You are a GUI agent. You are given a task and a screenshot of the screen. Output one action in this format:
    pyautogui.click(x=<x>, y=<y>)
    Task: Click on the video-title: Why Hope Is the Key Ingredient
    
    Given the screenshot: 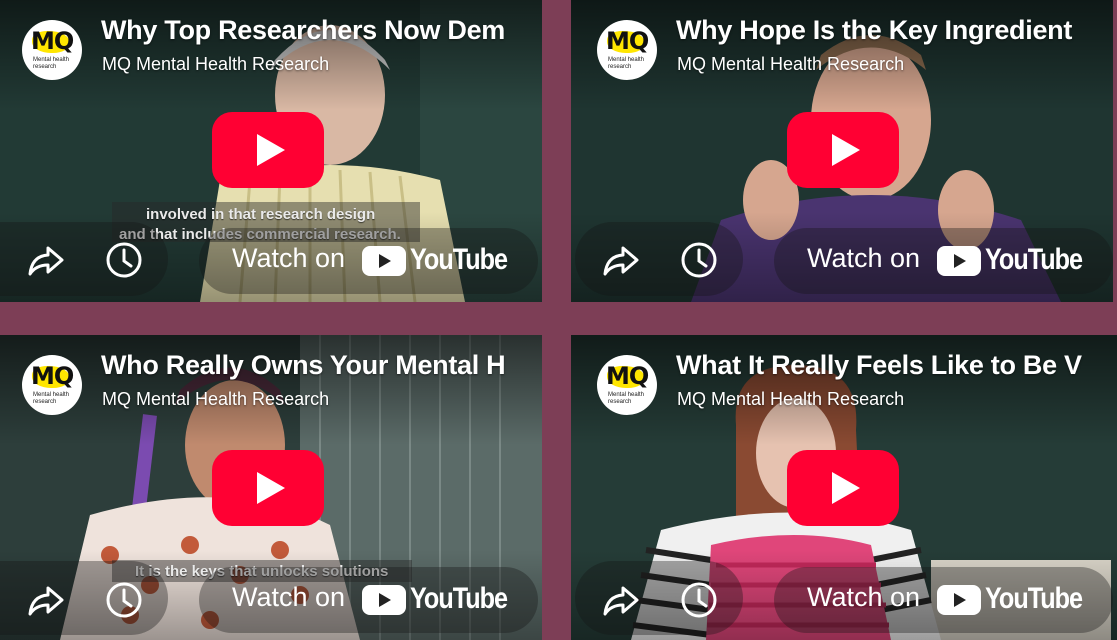 What is the action you would take?
    pyautogui.click(x=884, y=30)
    